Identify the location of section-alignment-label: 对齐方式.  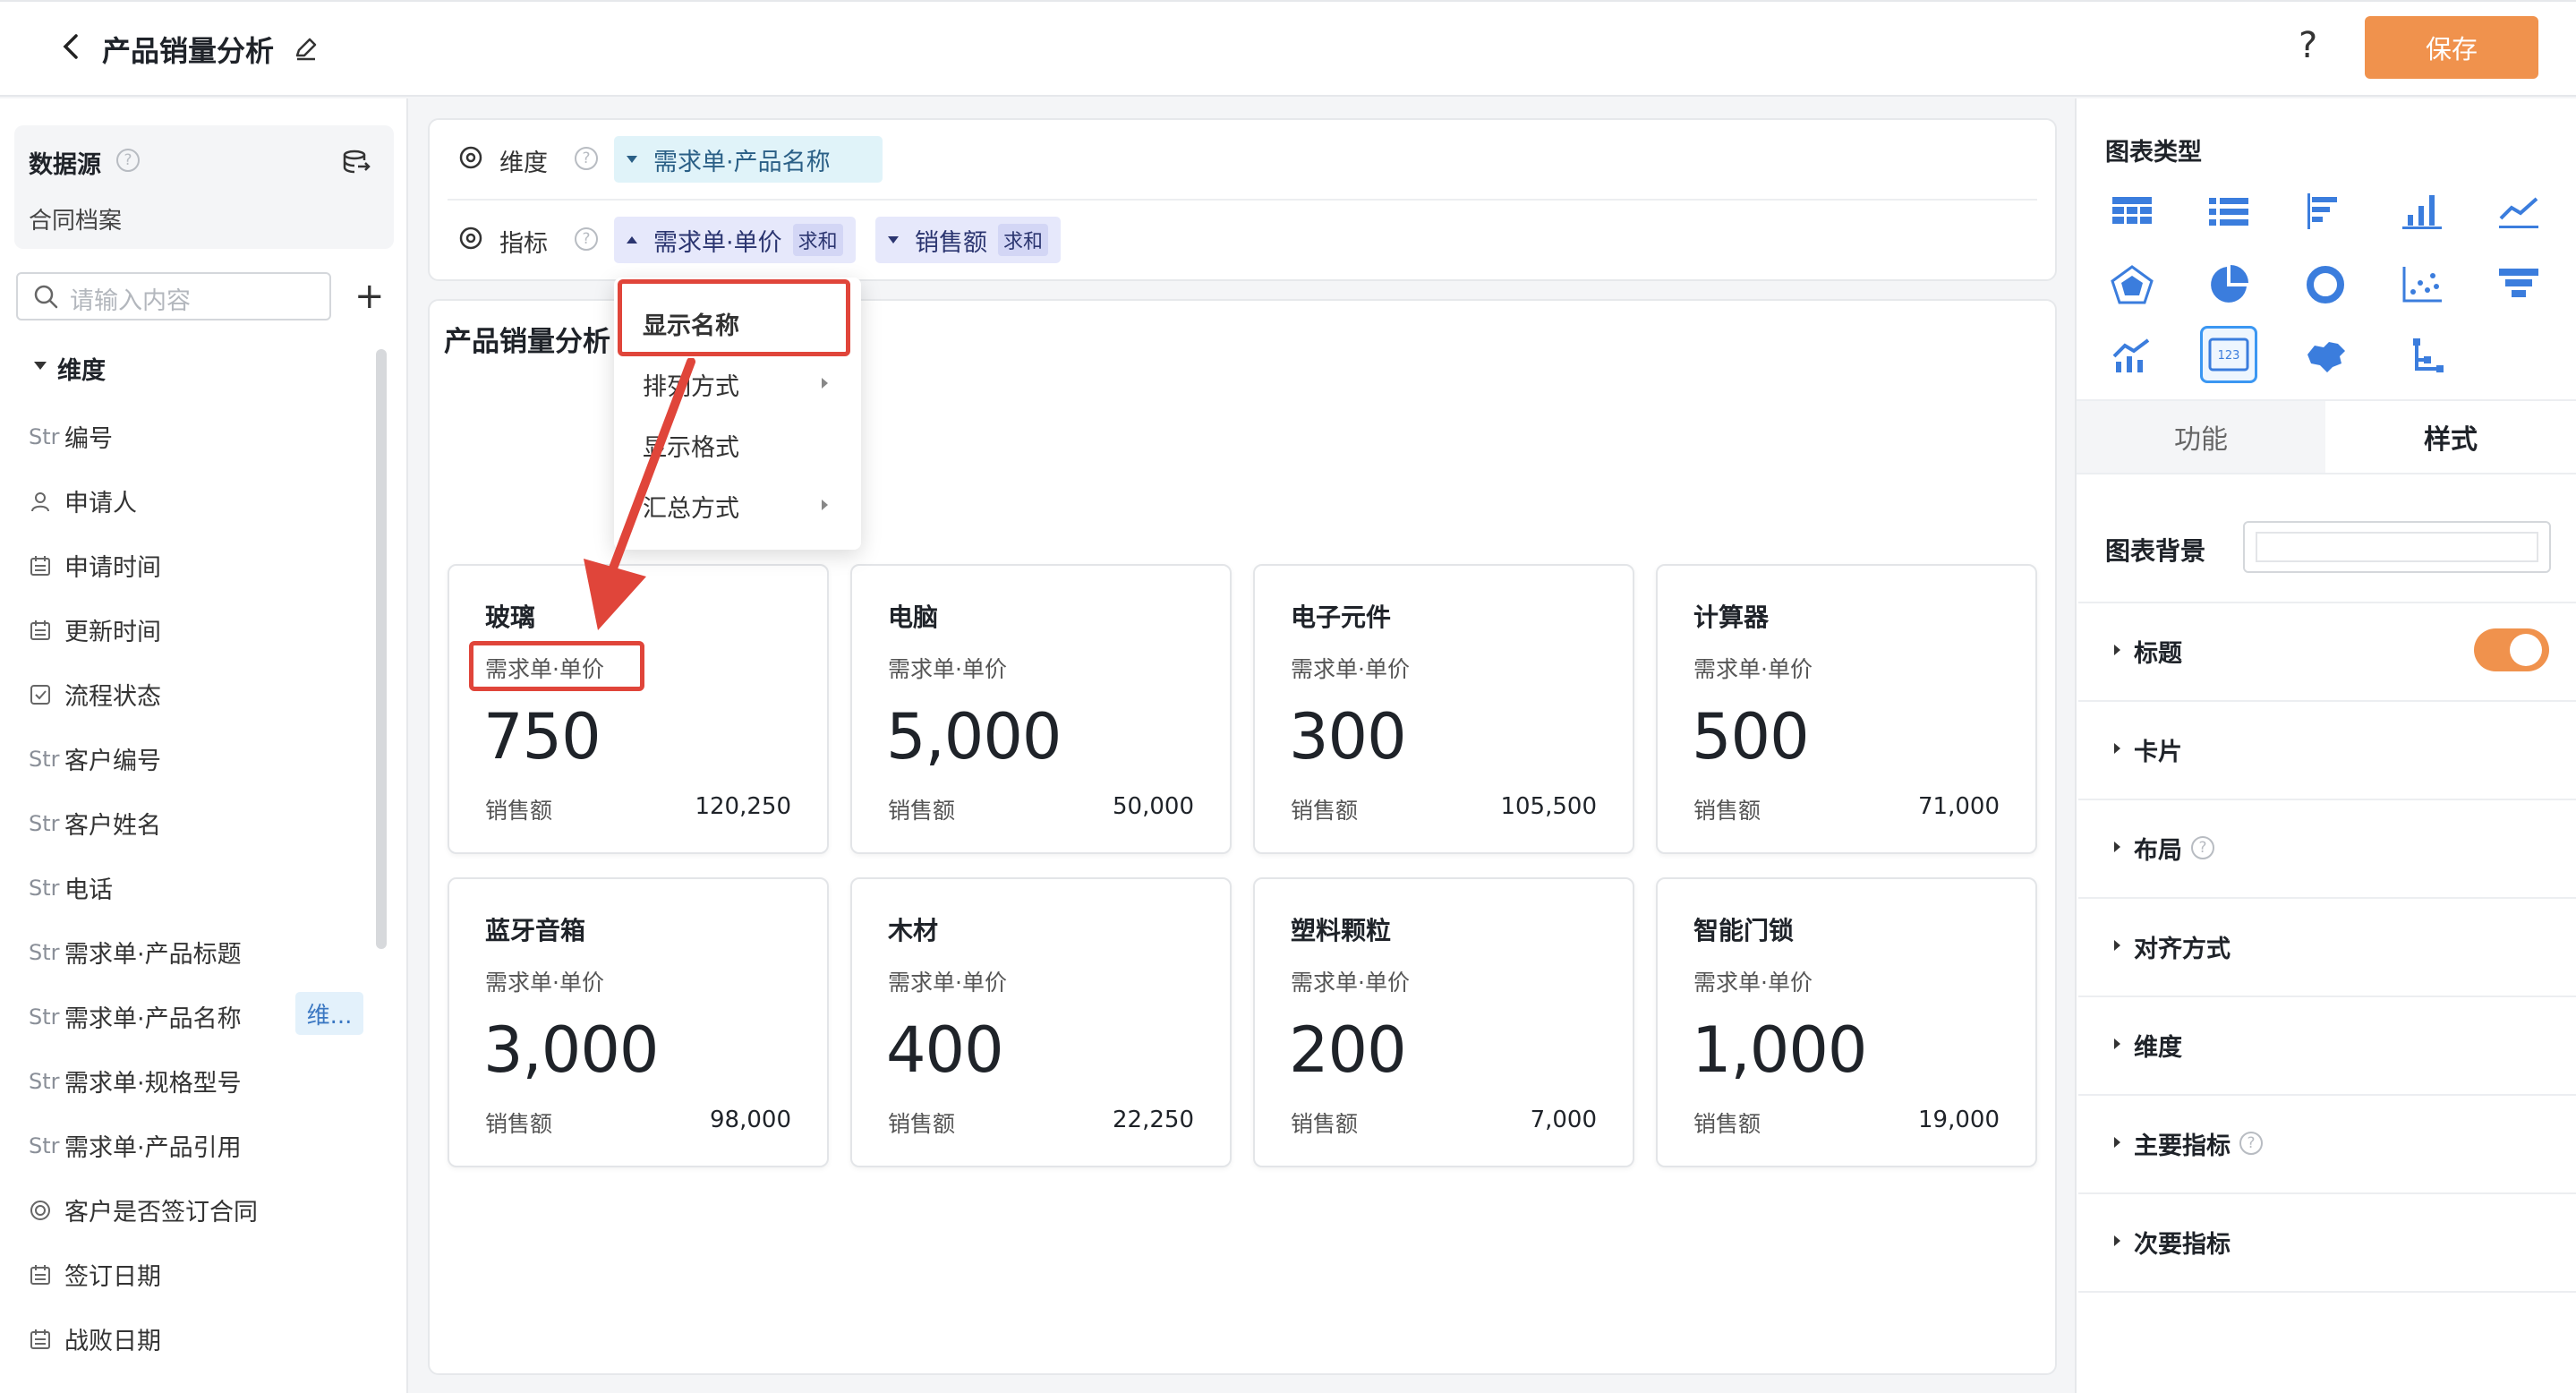
(2182, 949).